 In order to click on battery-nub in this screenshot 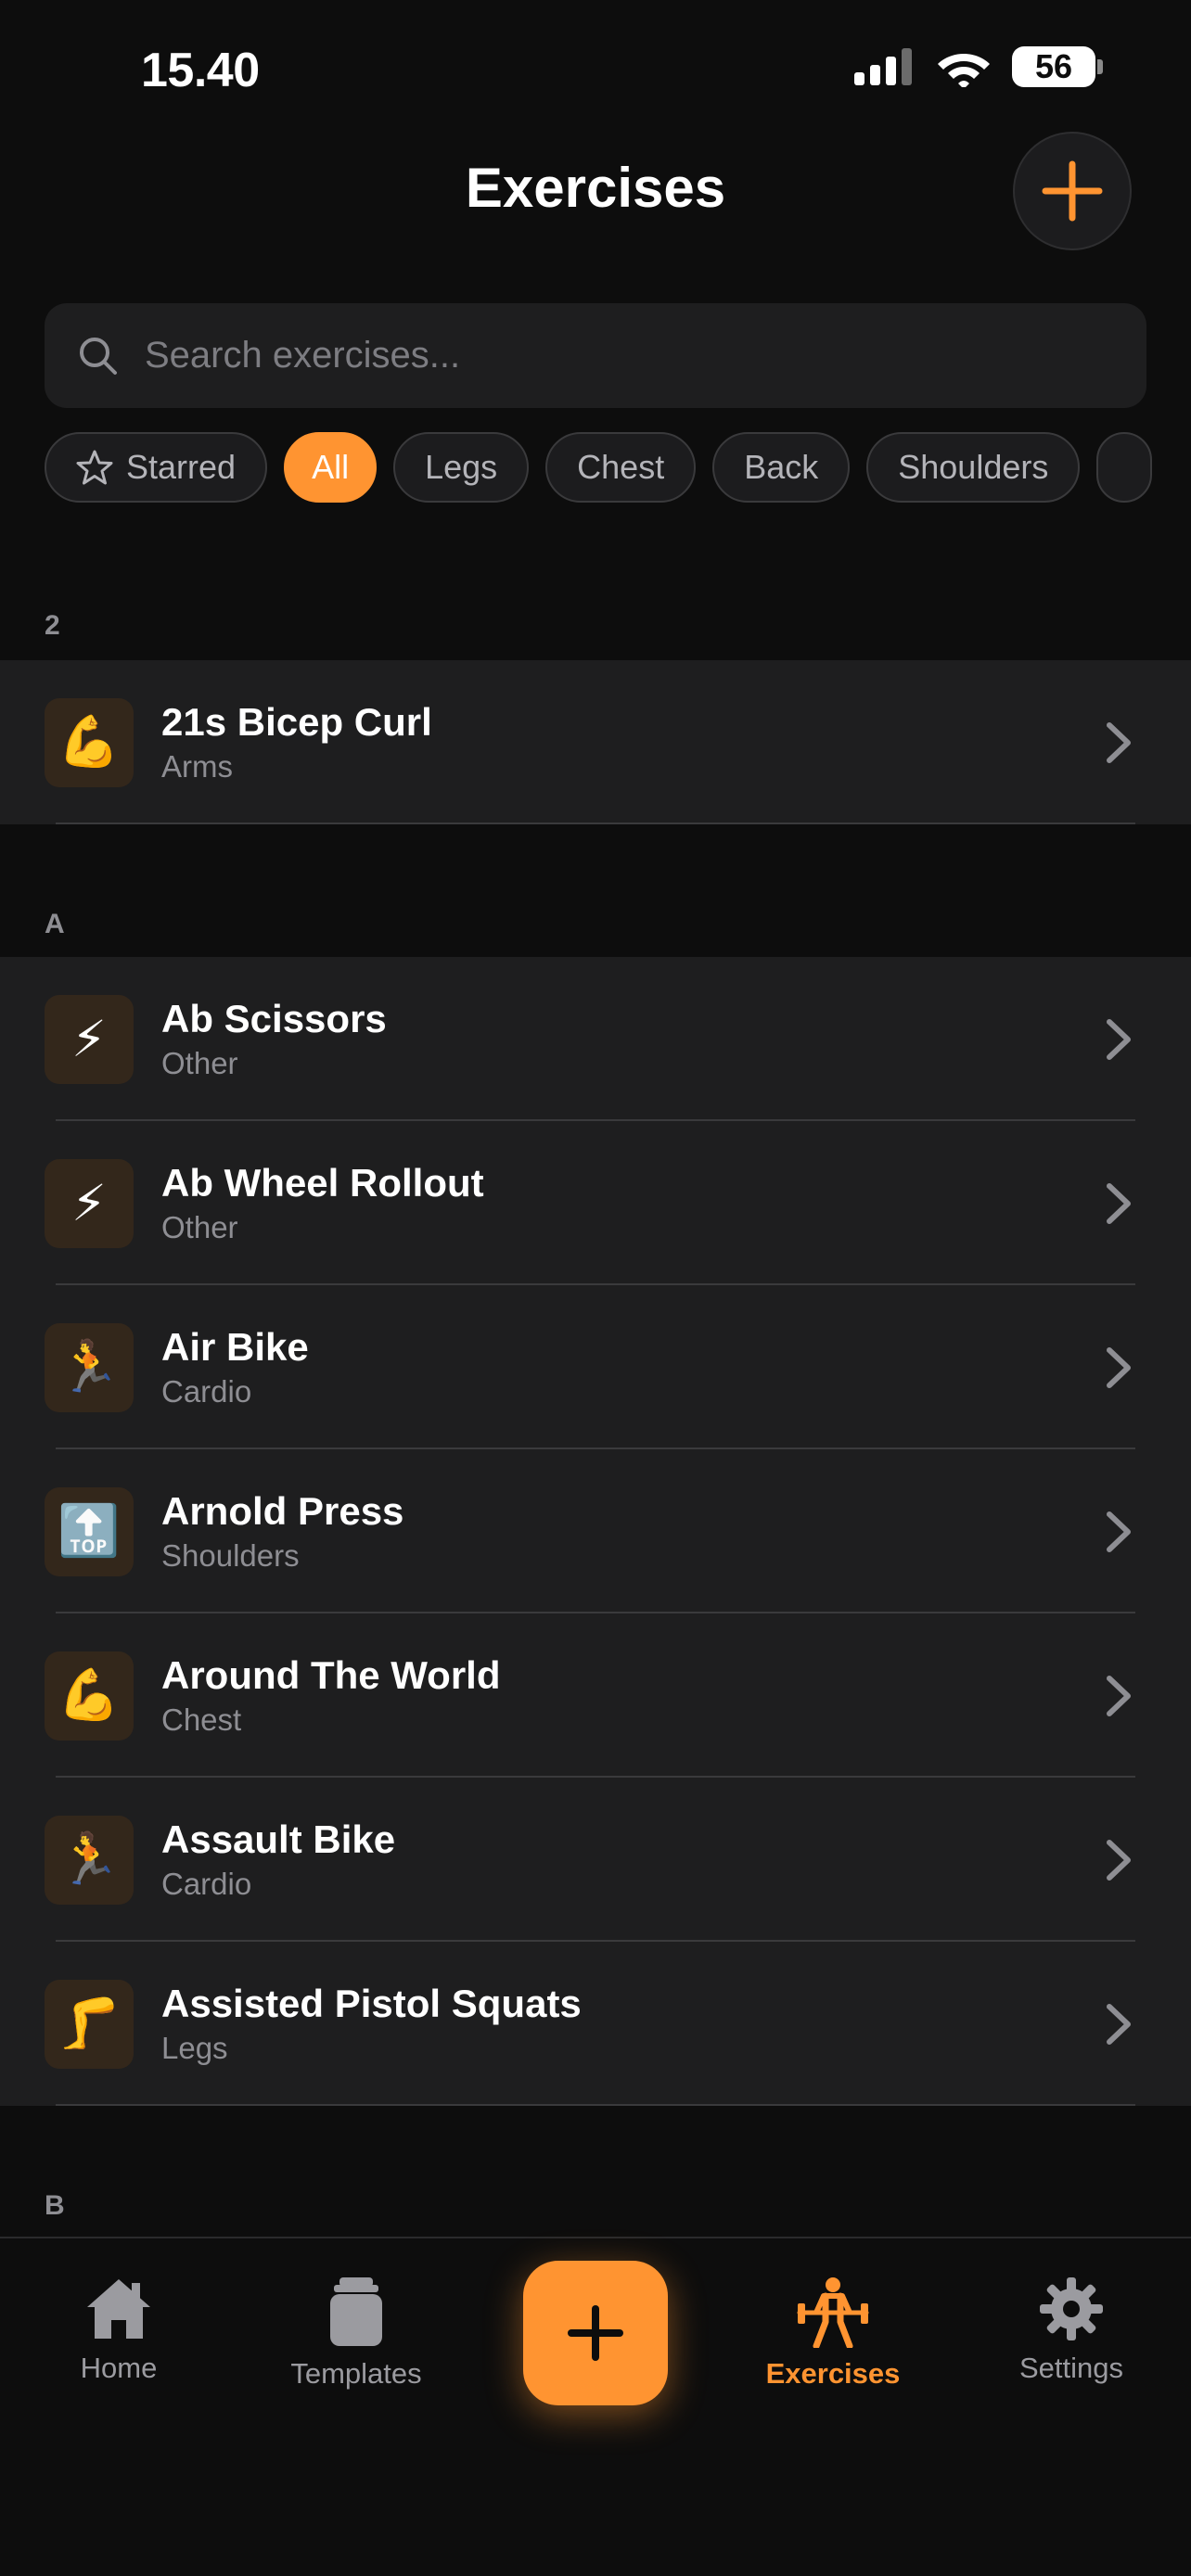, I will do `click(1100, 66)`.